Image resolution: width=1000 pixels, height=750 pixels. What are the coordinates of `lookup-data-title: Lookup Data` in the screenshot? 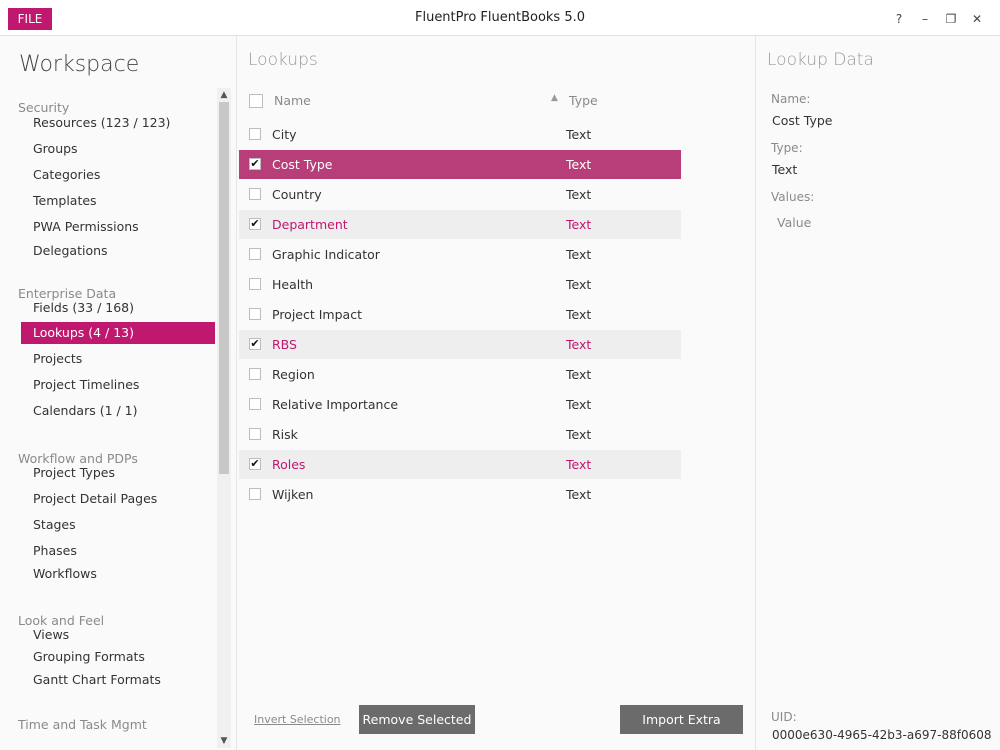 It's located at (820, 60).